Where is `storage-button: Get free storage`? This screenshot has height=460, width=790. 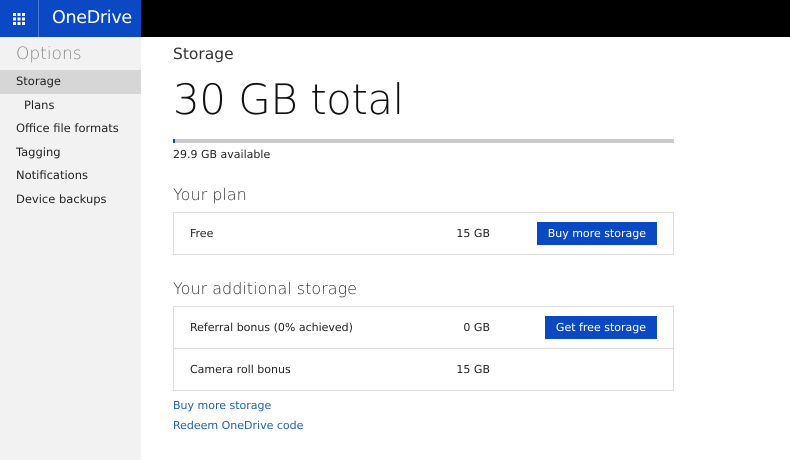 storage-button: Get free storage is located at coordinates (600, 327).